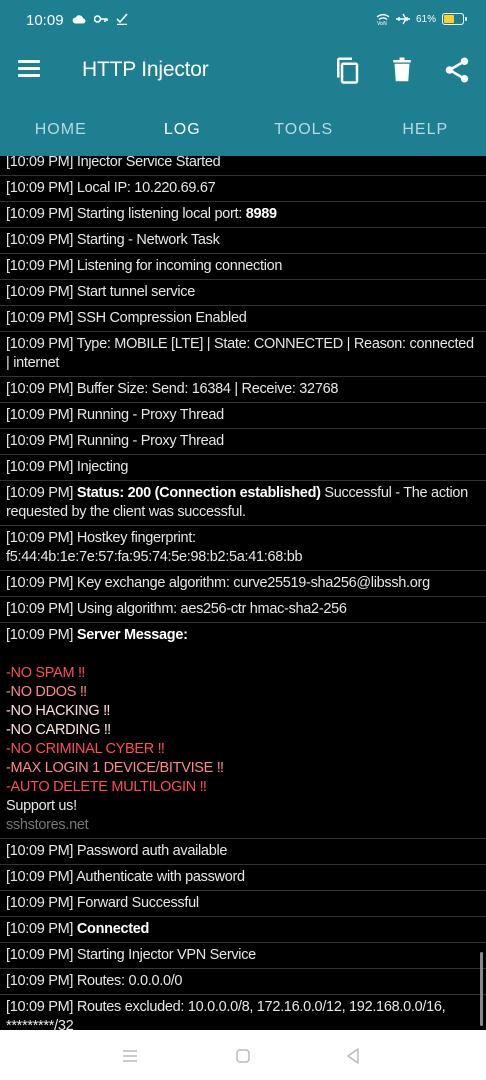 Image resolution: width=486 pixels, height=1080 pixels. I want to click on log-bold-text: 8989, so click(261, 214).